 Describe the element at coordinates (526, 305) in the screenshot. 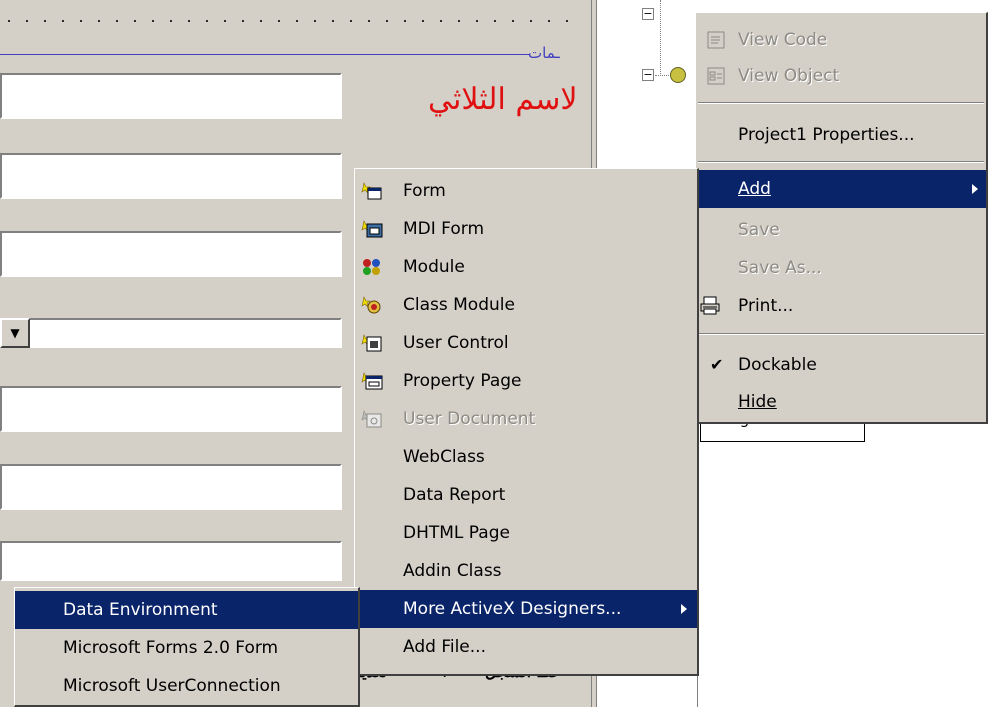

I see `menu-item-class-module: Class Module` at that location.